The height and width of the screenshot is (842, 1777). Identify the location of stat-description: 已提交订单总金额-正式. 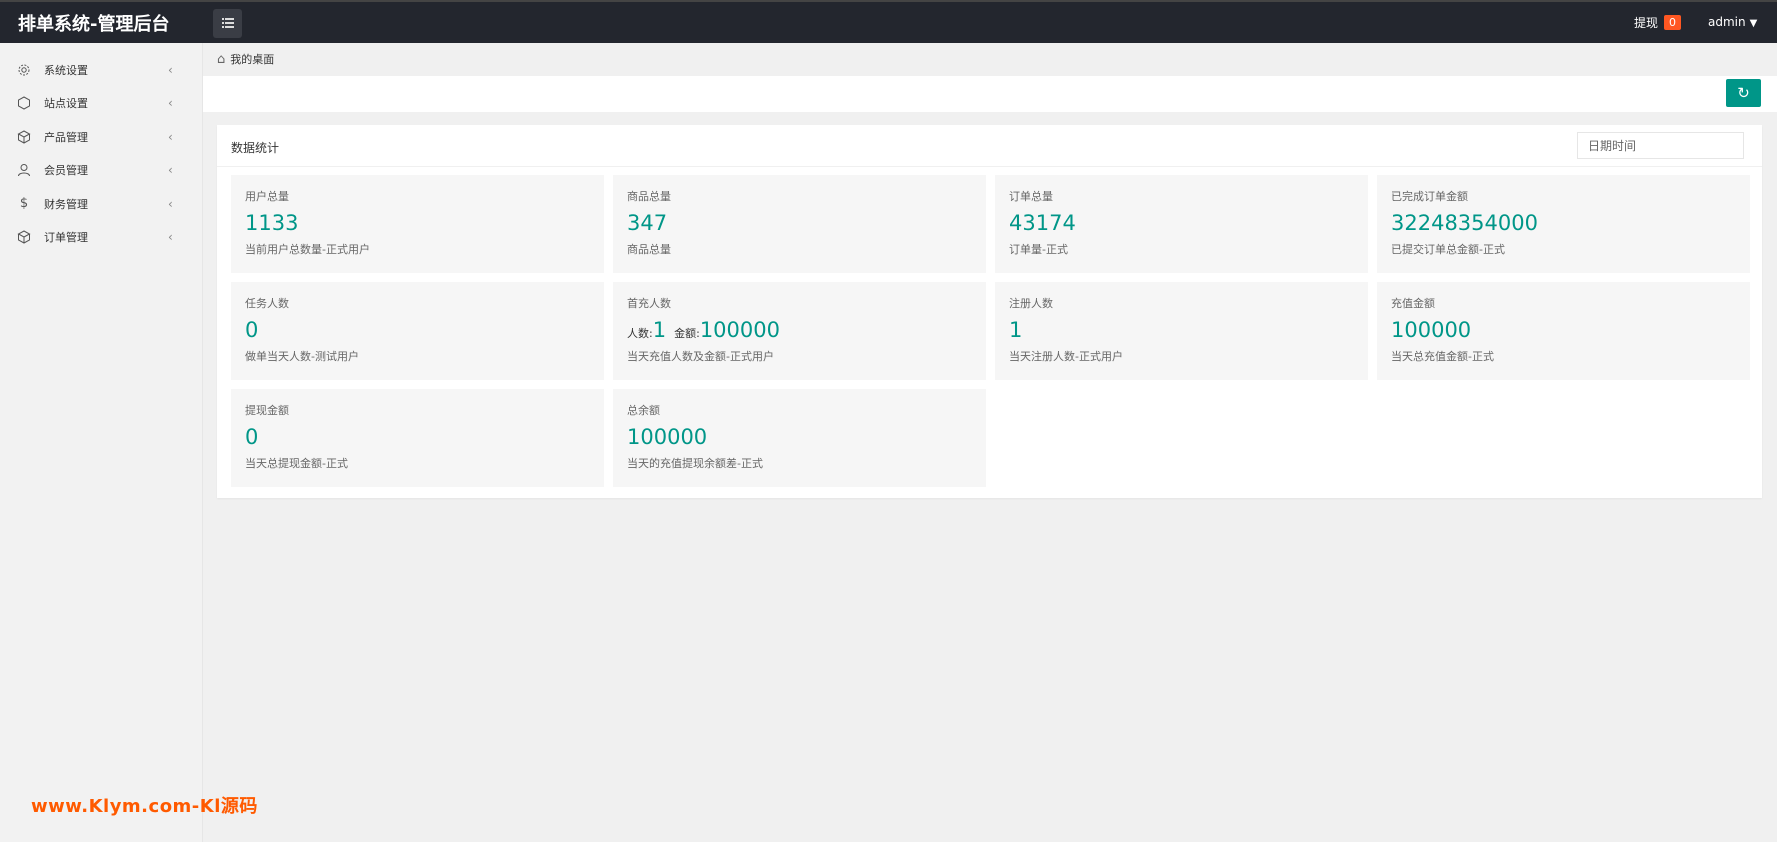
(1448, 250).